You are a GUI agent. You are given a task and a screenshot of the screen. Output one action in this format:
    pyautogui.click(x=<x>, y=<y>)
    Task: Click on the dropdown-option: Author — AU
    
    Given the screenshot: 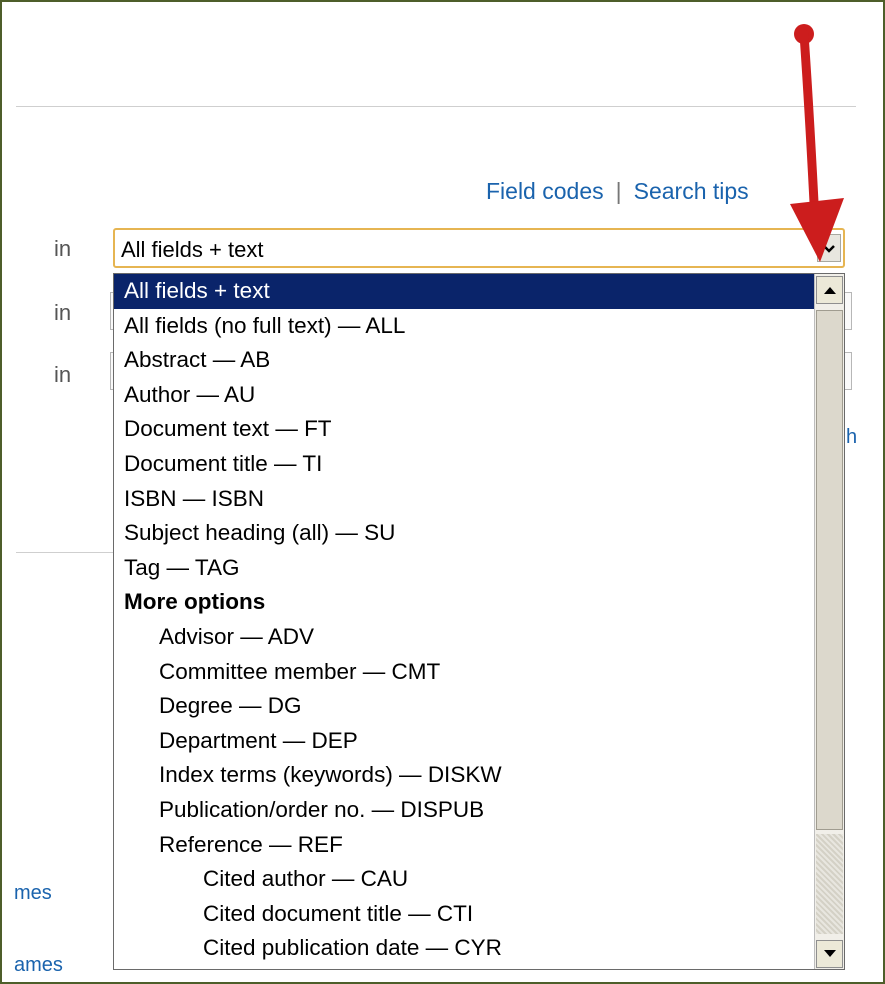 What is the action you would take?
    pyautogui.click(x=464, y=395)
    